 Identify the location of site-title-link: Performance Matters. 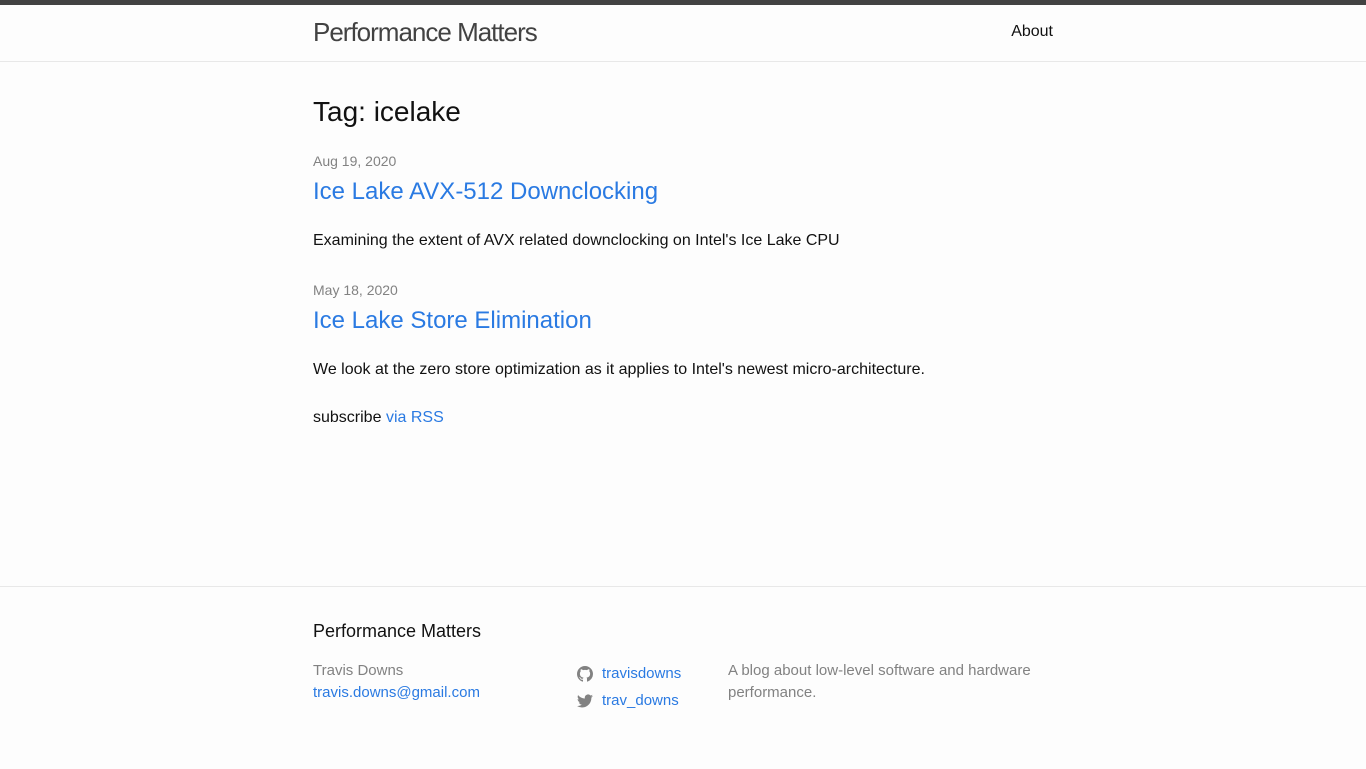
(425, 32).